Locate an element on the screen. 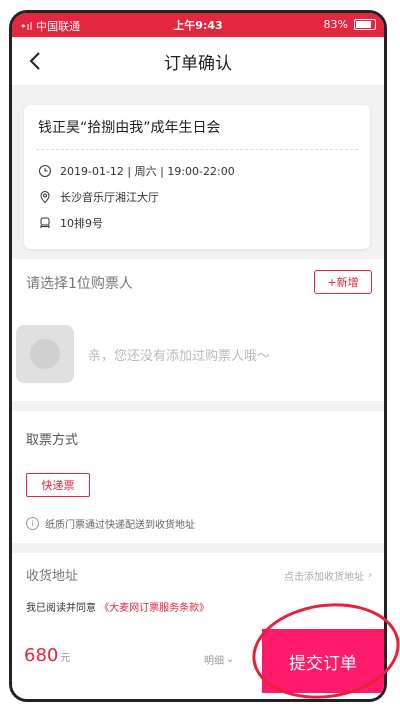 The width and height of the screenshot is (400, 708). buyer-empty-message: 亲，您还没有添加过购票人哦～ is located at coordinates (179, 356).